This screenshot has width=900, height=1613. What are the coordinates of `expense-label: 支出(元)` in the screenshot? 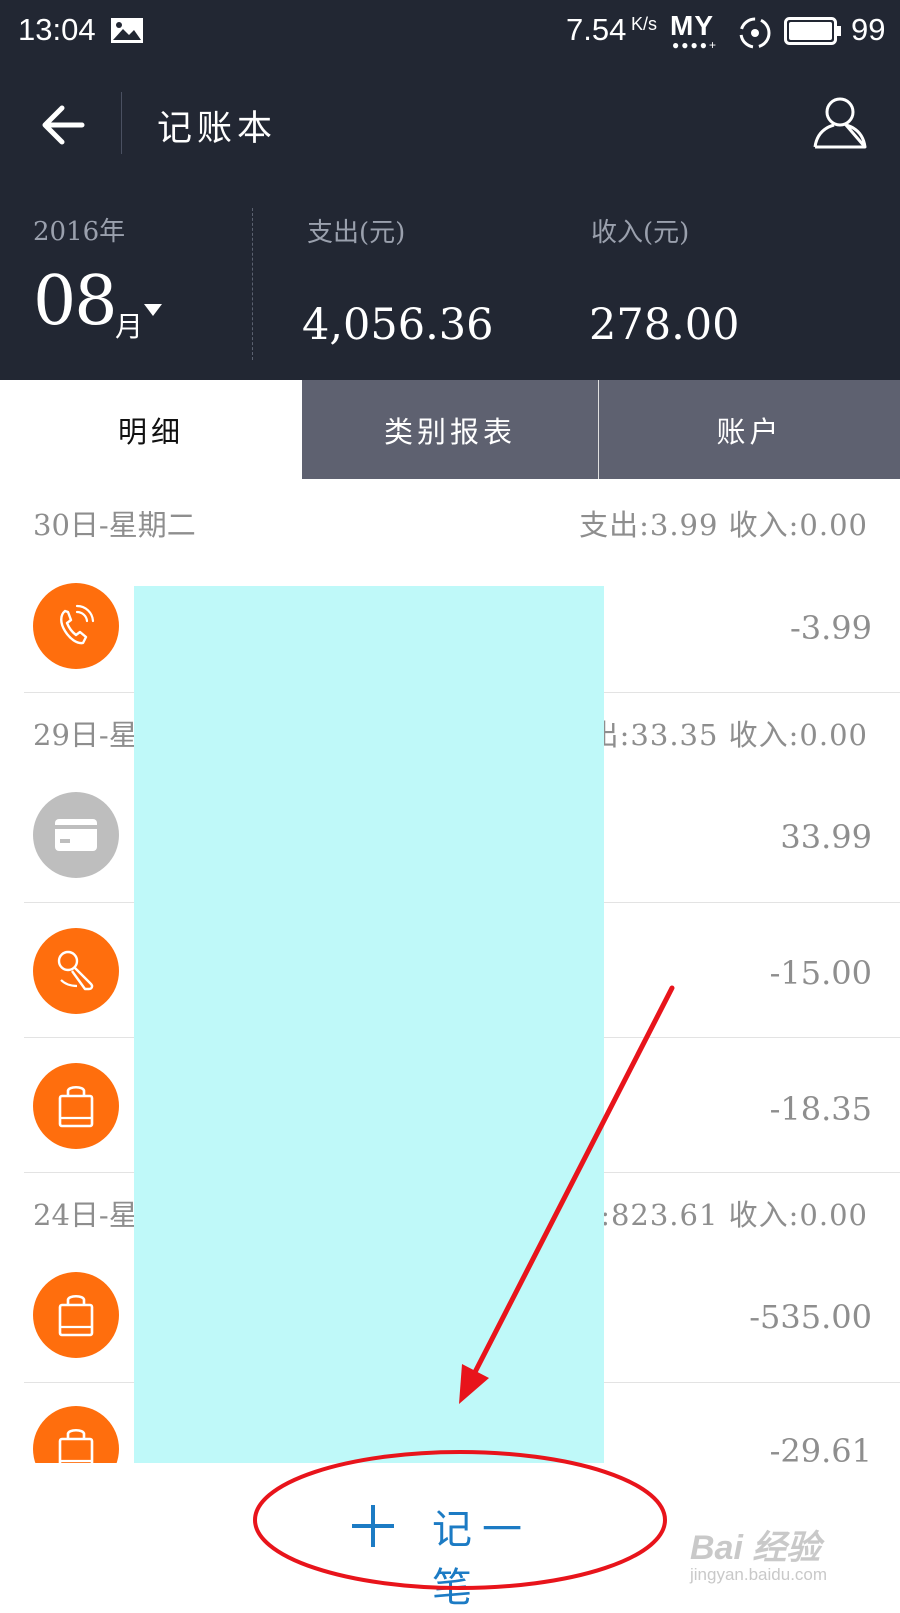 It's located at (356, 233).